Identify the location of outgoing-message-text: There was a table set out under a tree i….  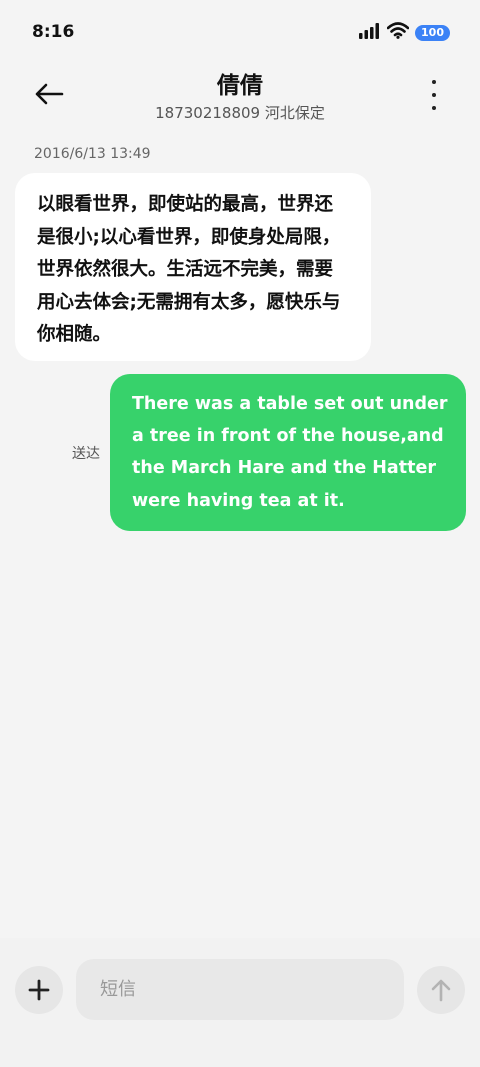
(290, 452).